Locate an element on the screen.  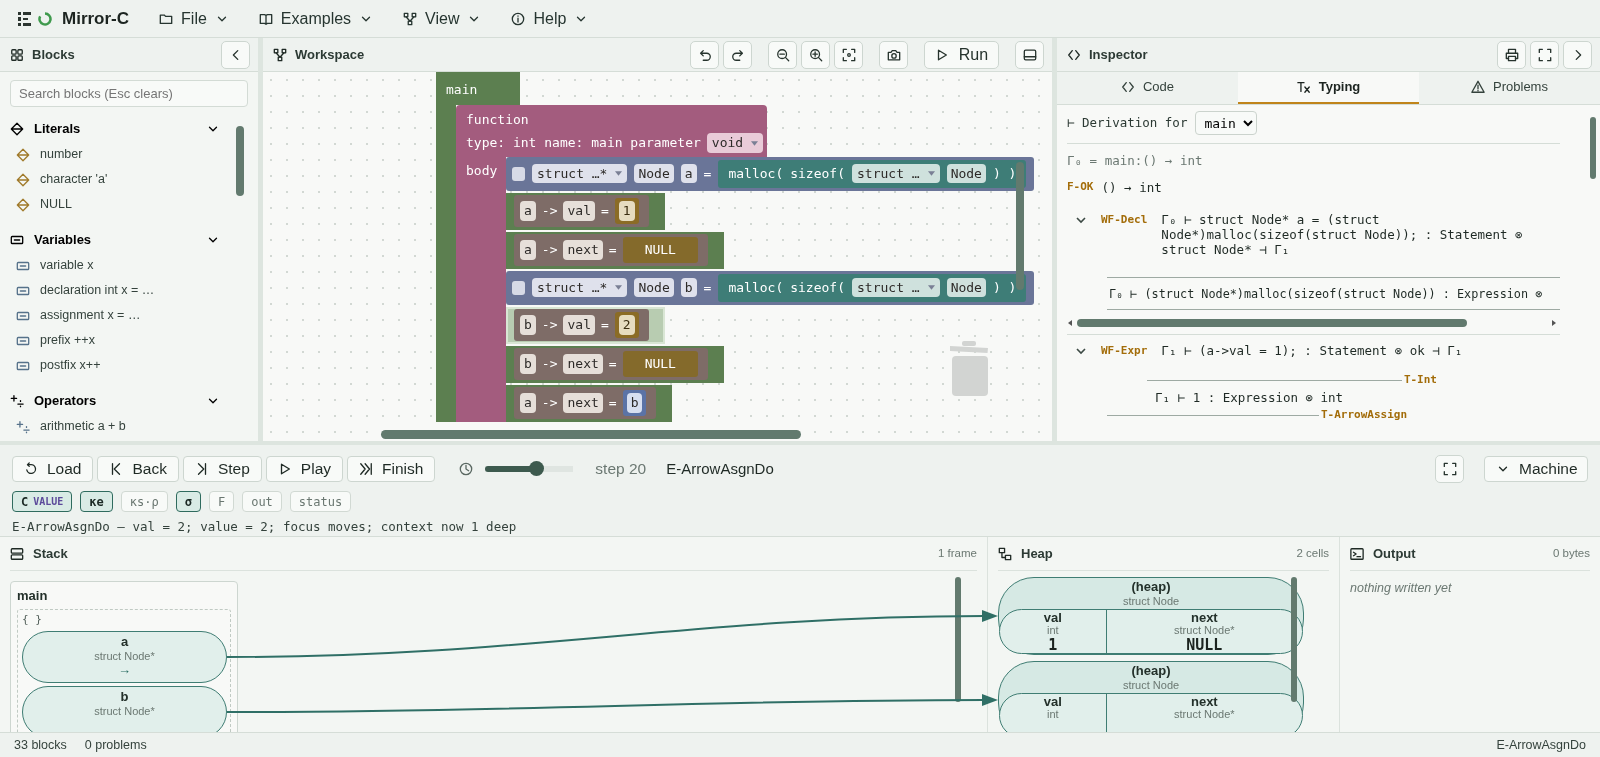
toggle-chip: F is located at coordinates (221, 501).